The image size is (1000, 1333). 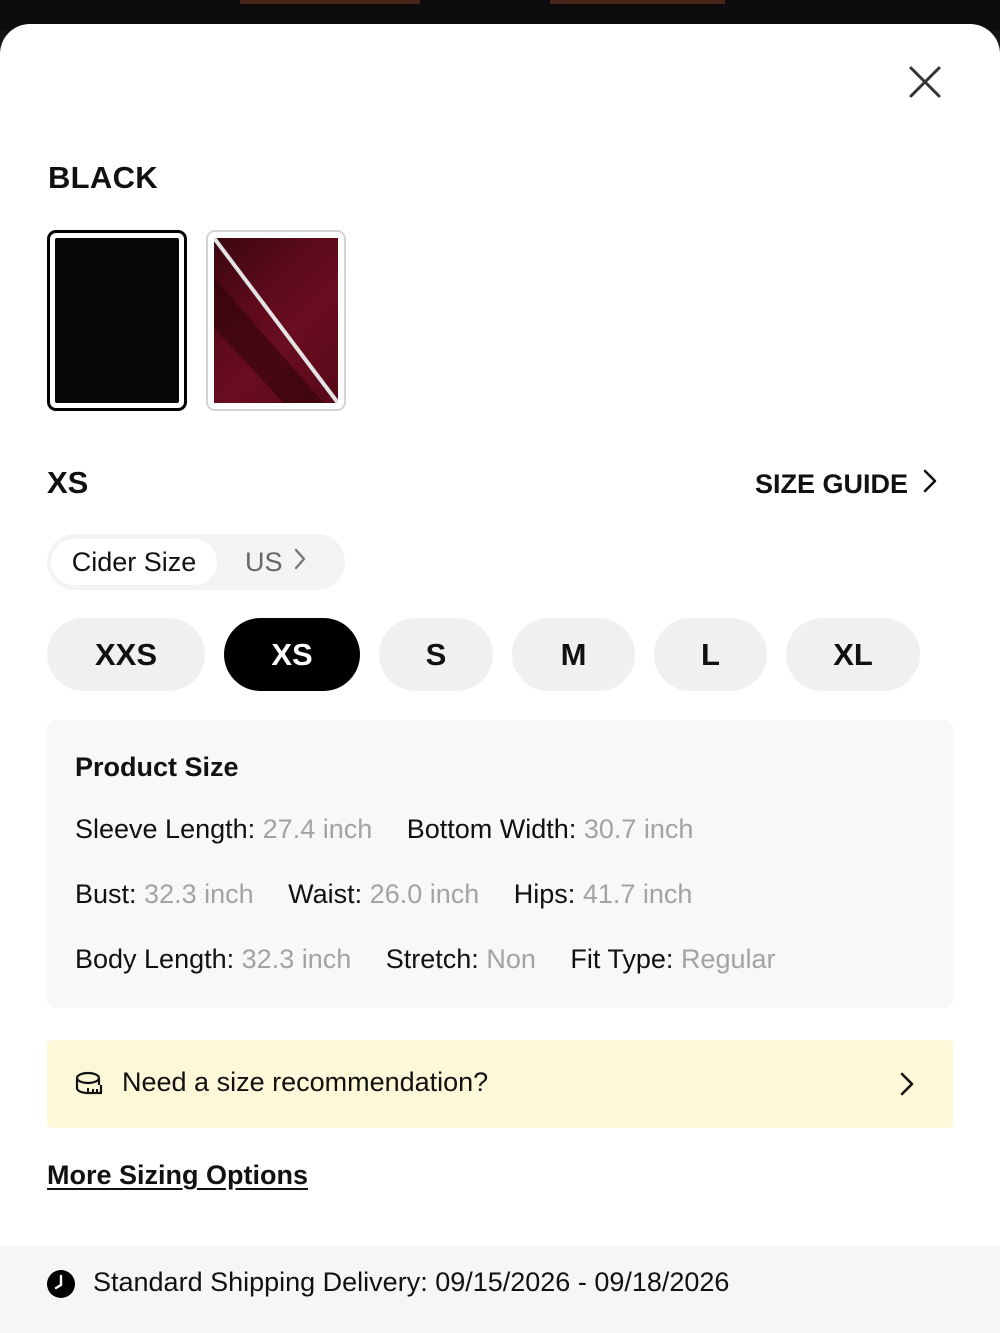 I want to click on measurement-value: 30.7 inch, so click(x=638, y=829).